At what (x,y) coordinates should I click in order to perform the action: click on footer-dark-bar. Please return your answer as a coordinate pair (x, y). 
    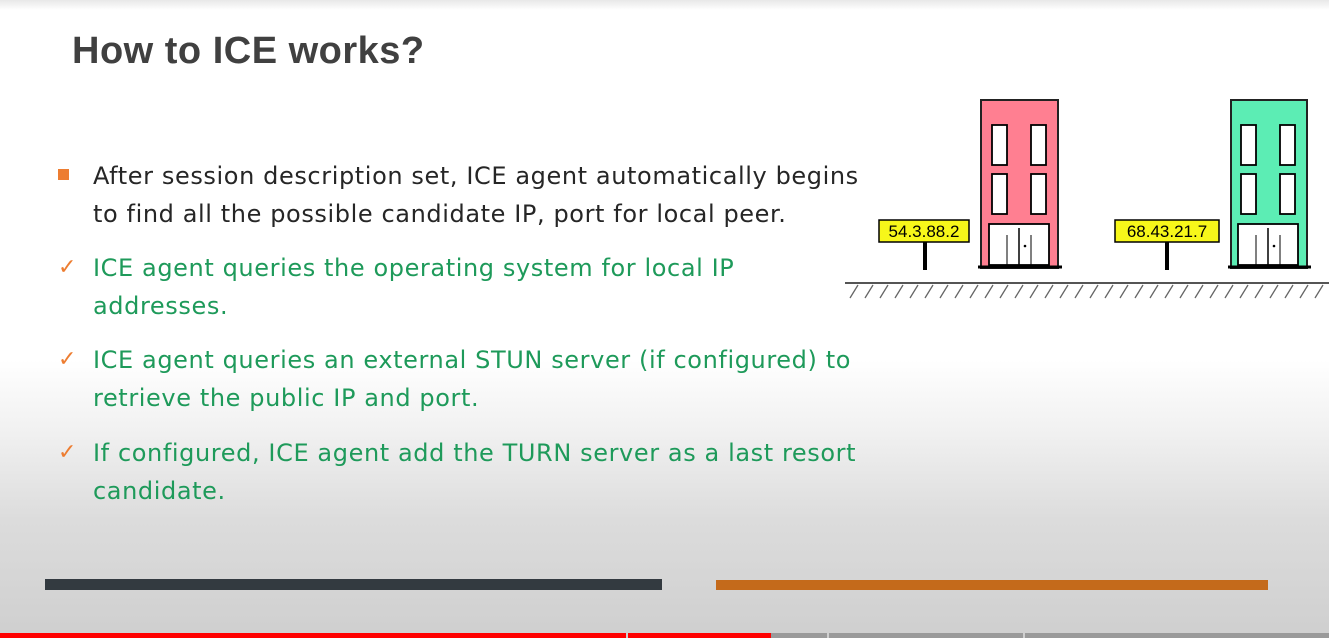
    Looking at the image, I should click on (353, 584).